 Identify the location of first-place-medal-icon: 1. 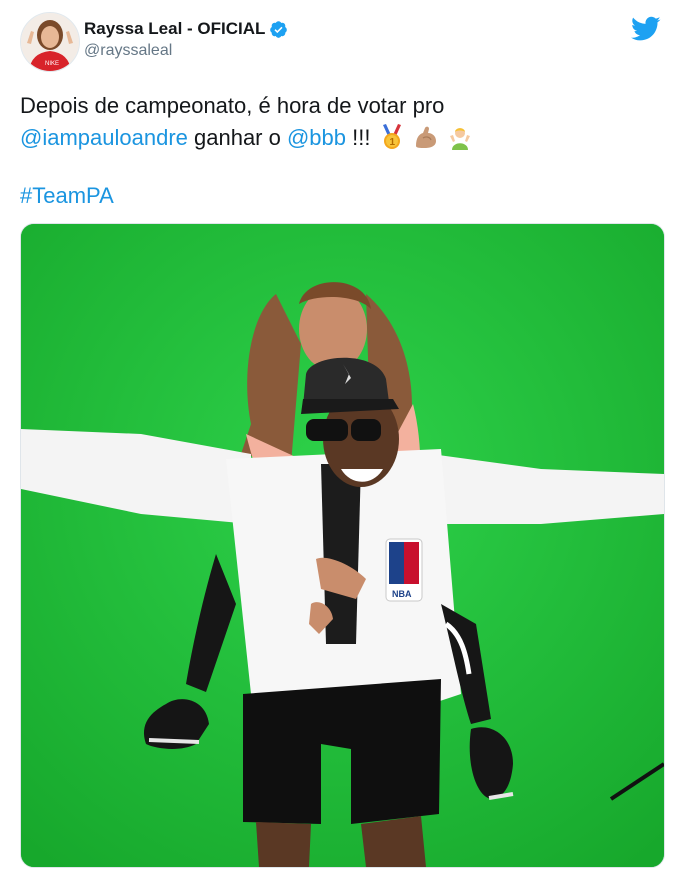
(391, 136).